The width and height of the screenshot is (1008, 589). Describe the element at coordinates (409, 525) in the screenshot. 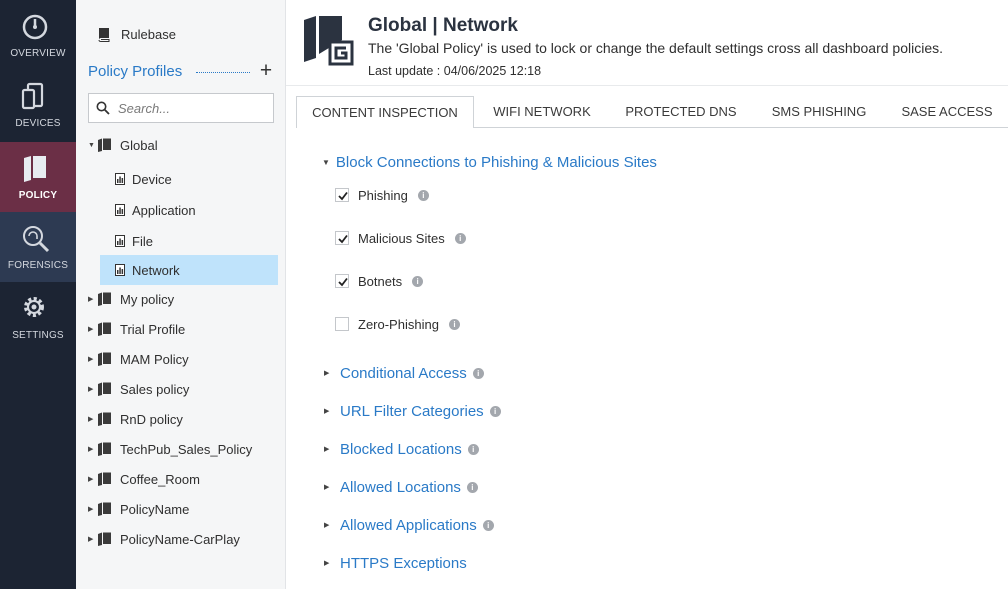

I see `section-allowed-applications: ▶ Allowed Applications i` at that location.